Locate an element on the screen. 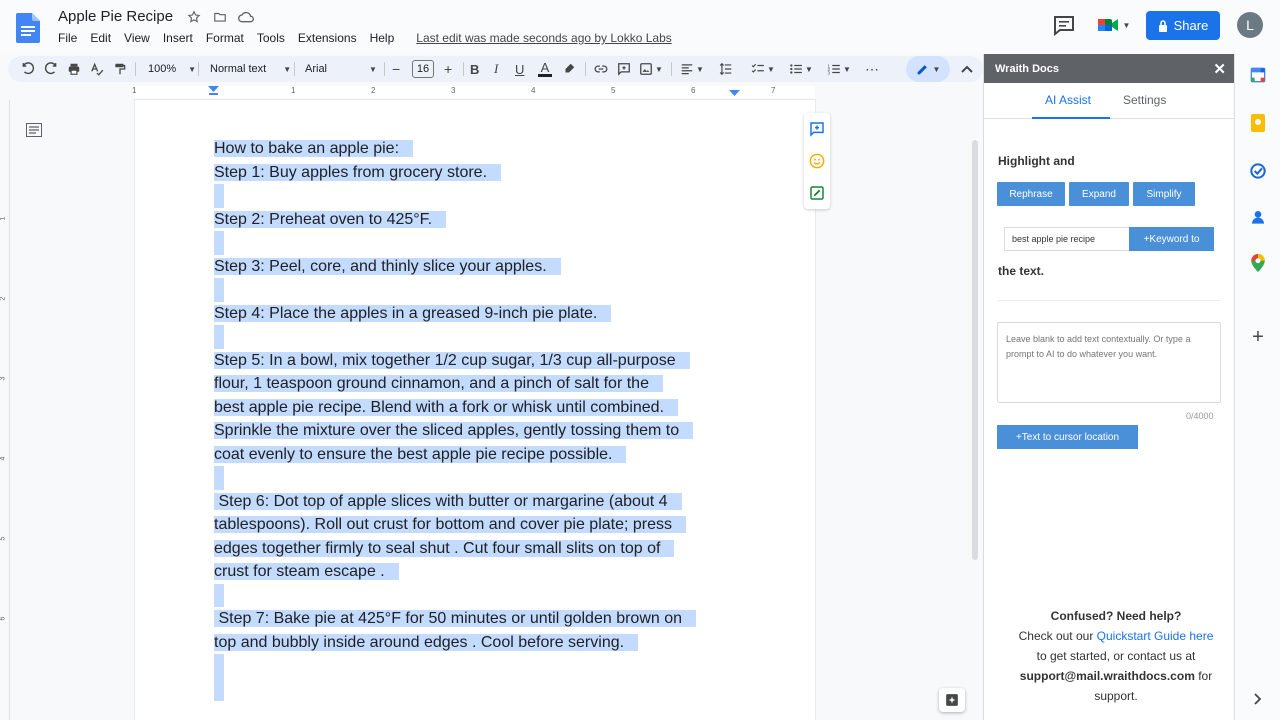  explore-button is located at coordinates (952, 700).